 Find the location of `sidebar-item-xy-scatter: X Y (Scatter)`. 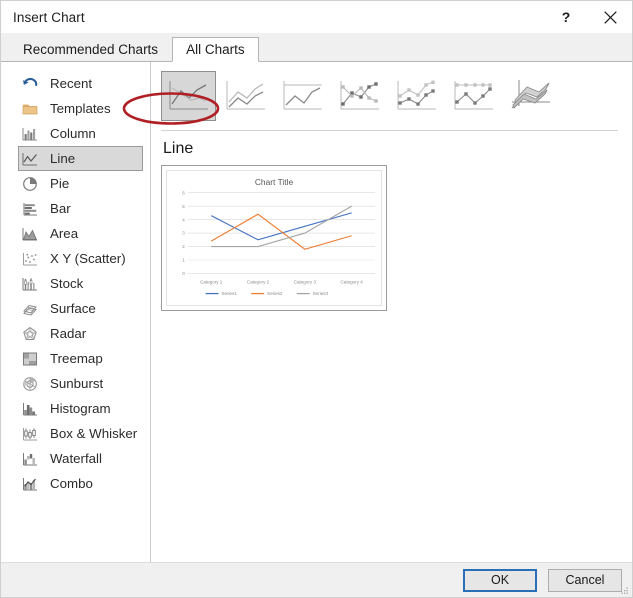

sidebar-item-xy-scatter: X Y (Scatter) is located at coordinates (80, 258).